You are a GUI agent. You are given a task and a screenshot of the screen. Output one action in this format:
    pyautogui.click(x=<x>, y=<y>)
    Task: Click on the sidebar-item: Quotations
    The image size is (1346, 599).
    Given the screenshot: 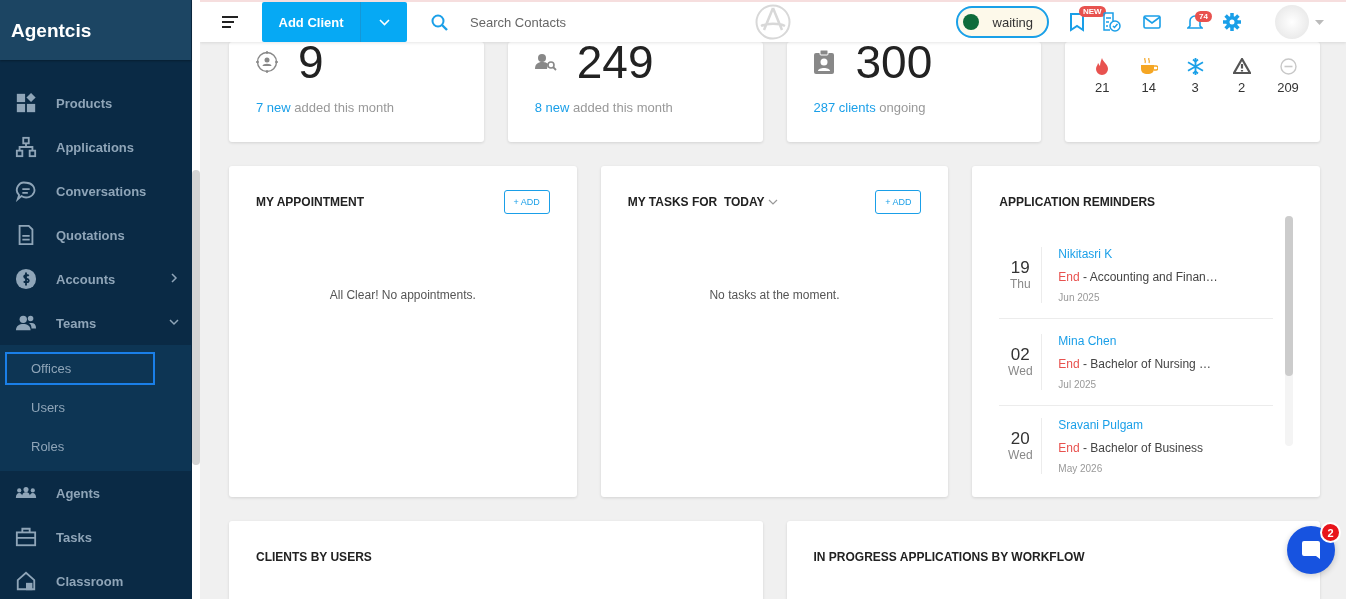 What is the action you would take?
    pyautogui.click(x=95, y=235)
    